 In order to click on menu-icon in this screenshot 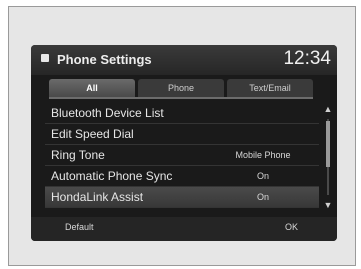, I will do `click(45, 58)`.